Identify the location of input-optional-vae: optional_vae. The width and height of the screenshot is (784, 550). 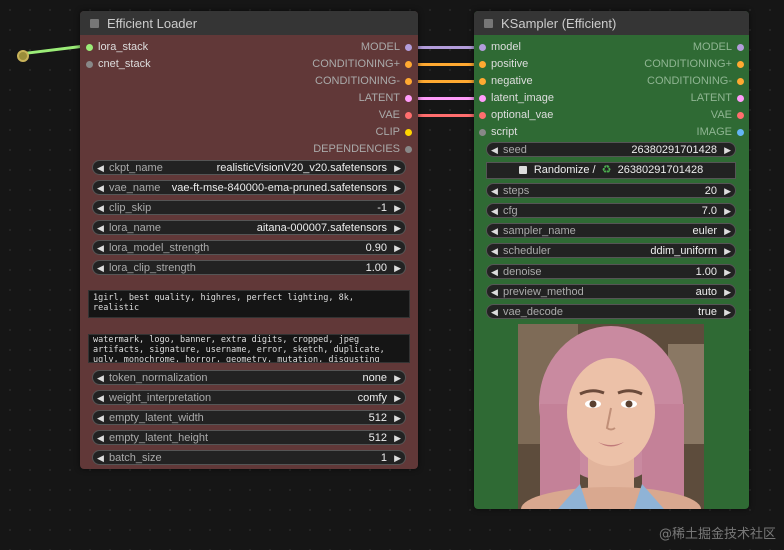
(516, 115).